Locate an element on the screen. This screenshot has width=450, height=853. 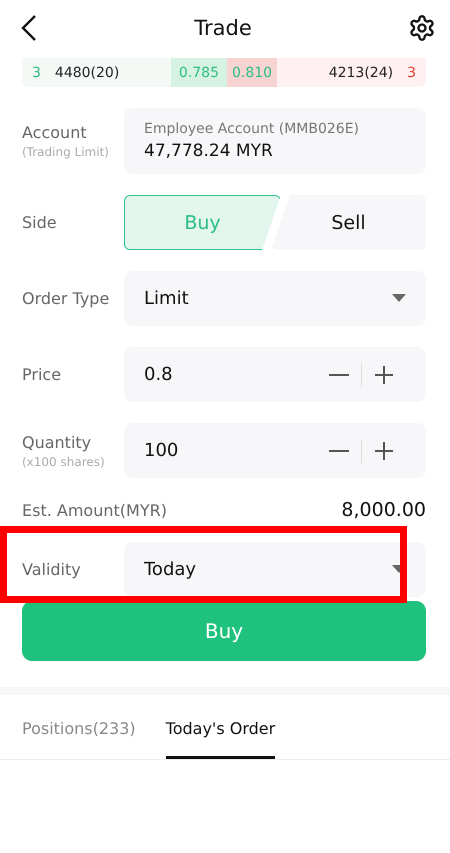
ask-volume: 4213(24) is located at coordinates (361, 72).